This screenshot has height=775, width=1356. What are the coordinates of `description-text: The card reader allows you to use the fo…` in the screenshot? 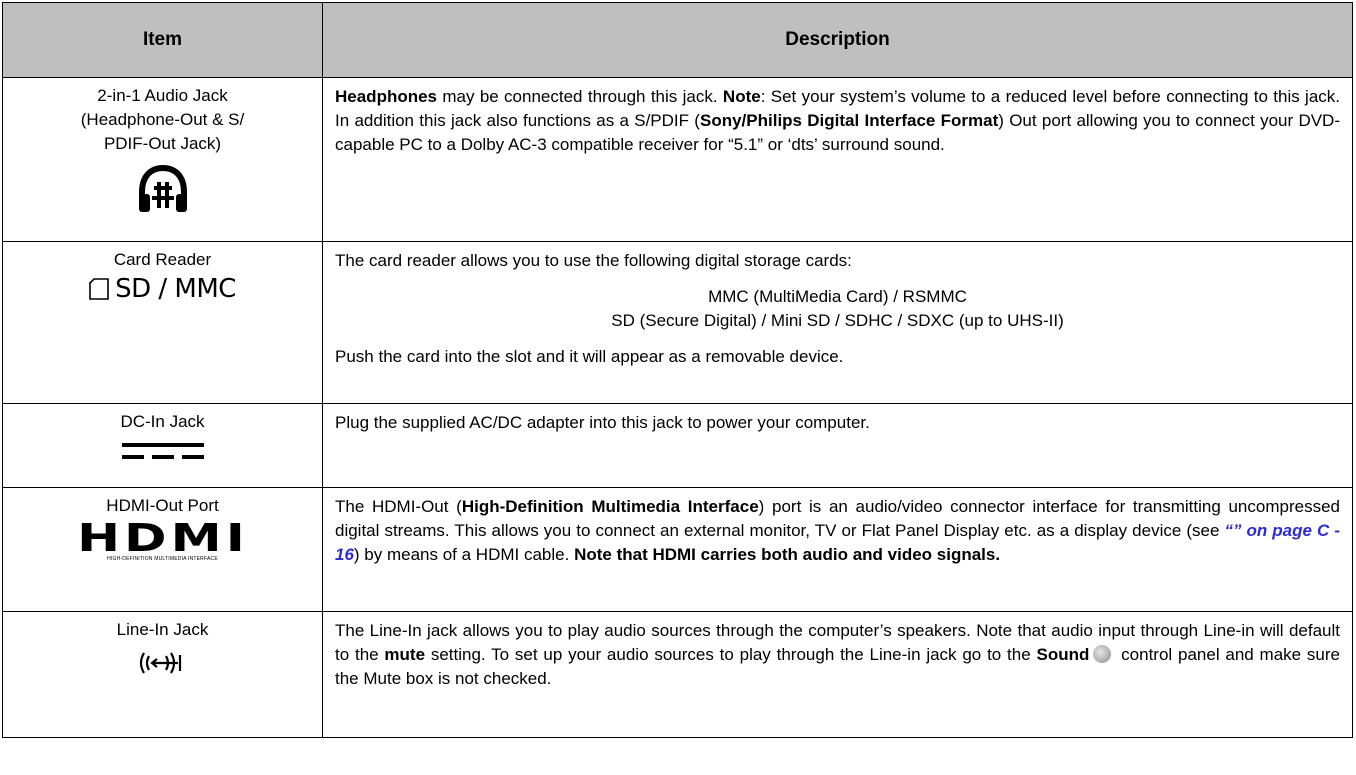 It's located at (593, 260).